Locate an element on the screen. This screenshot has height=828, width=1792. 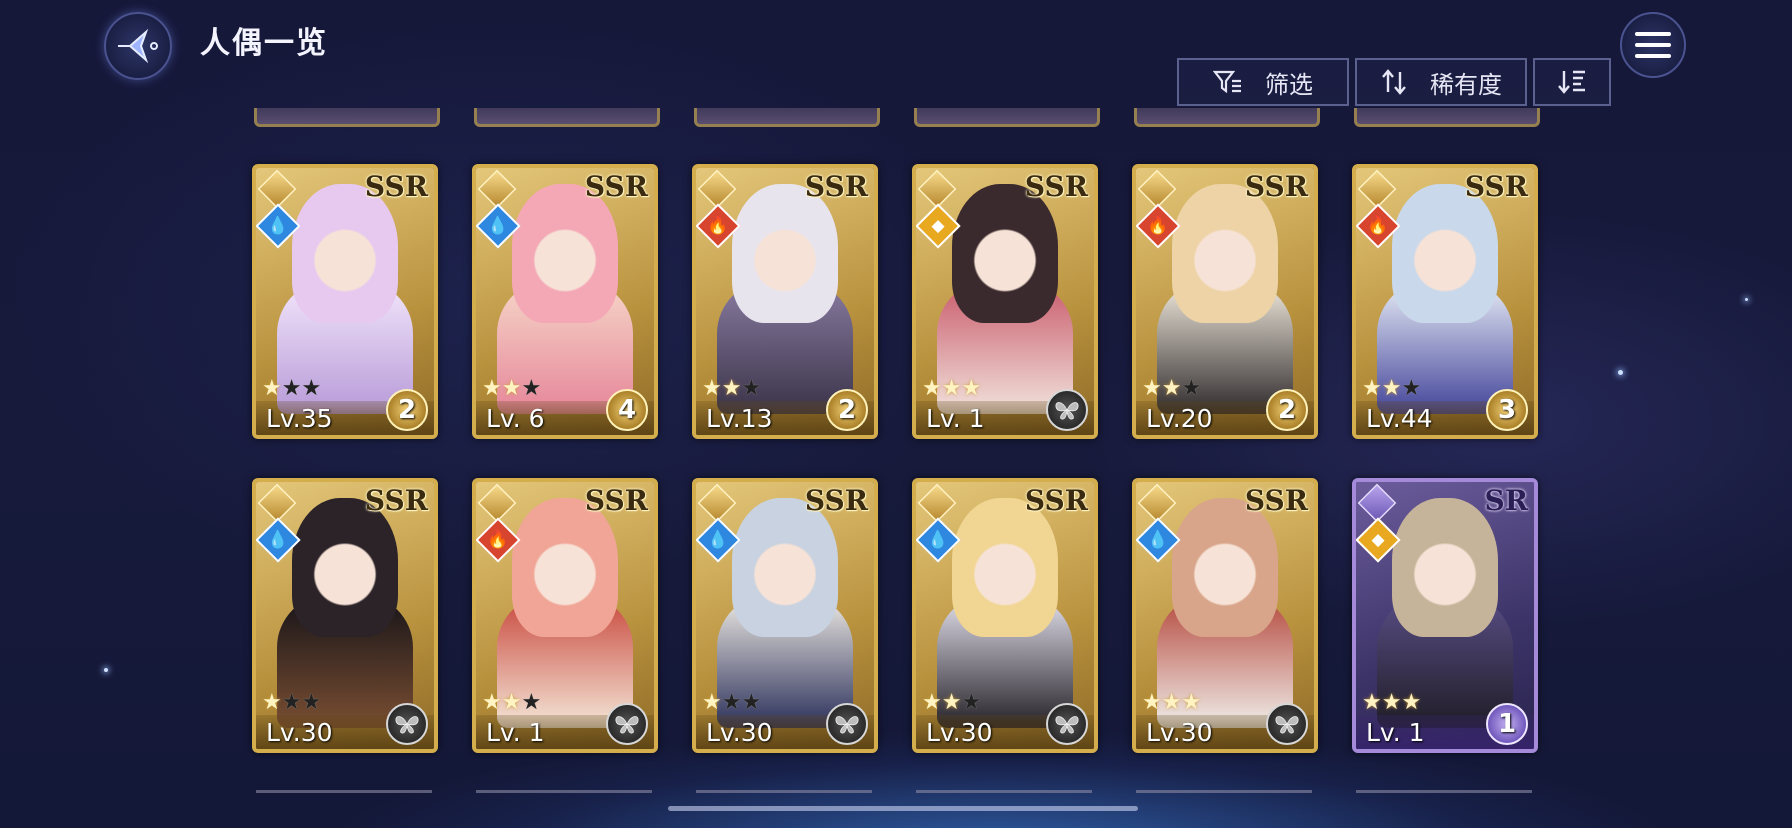
back-button is located at coordinates (138, 46).